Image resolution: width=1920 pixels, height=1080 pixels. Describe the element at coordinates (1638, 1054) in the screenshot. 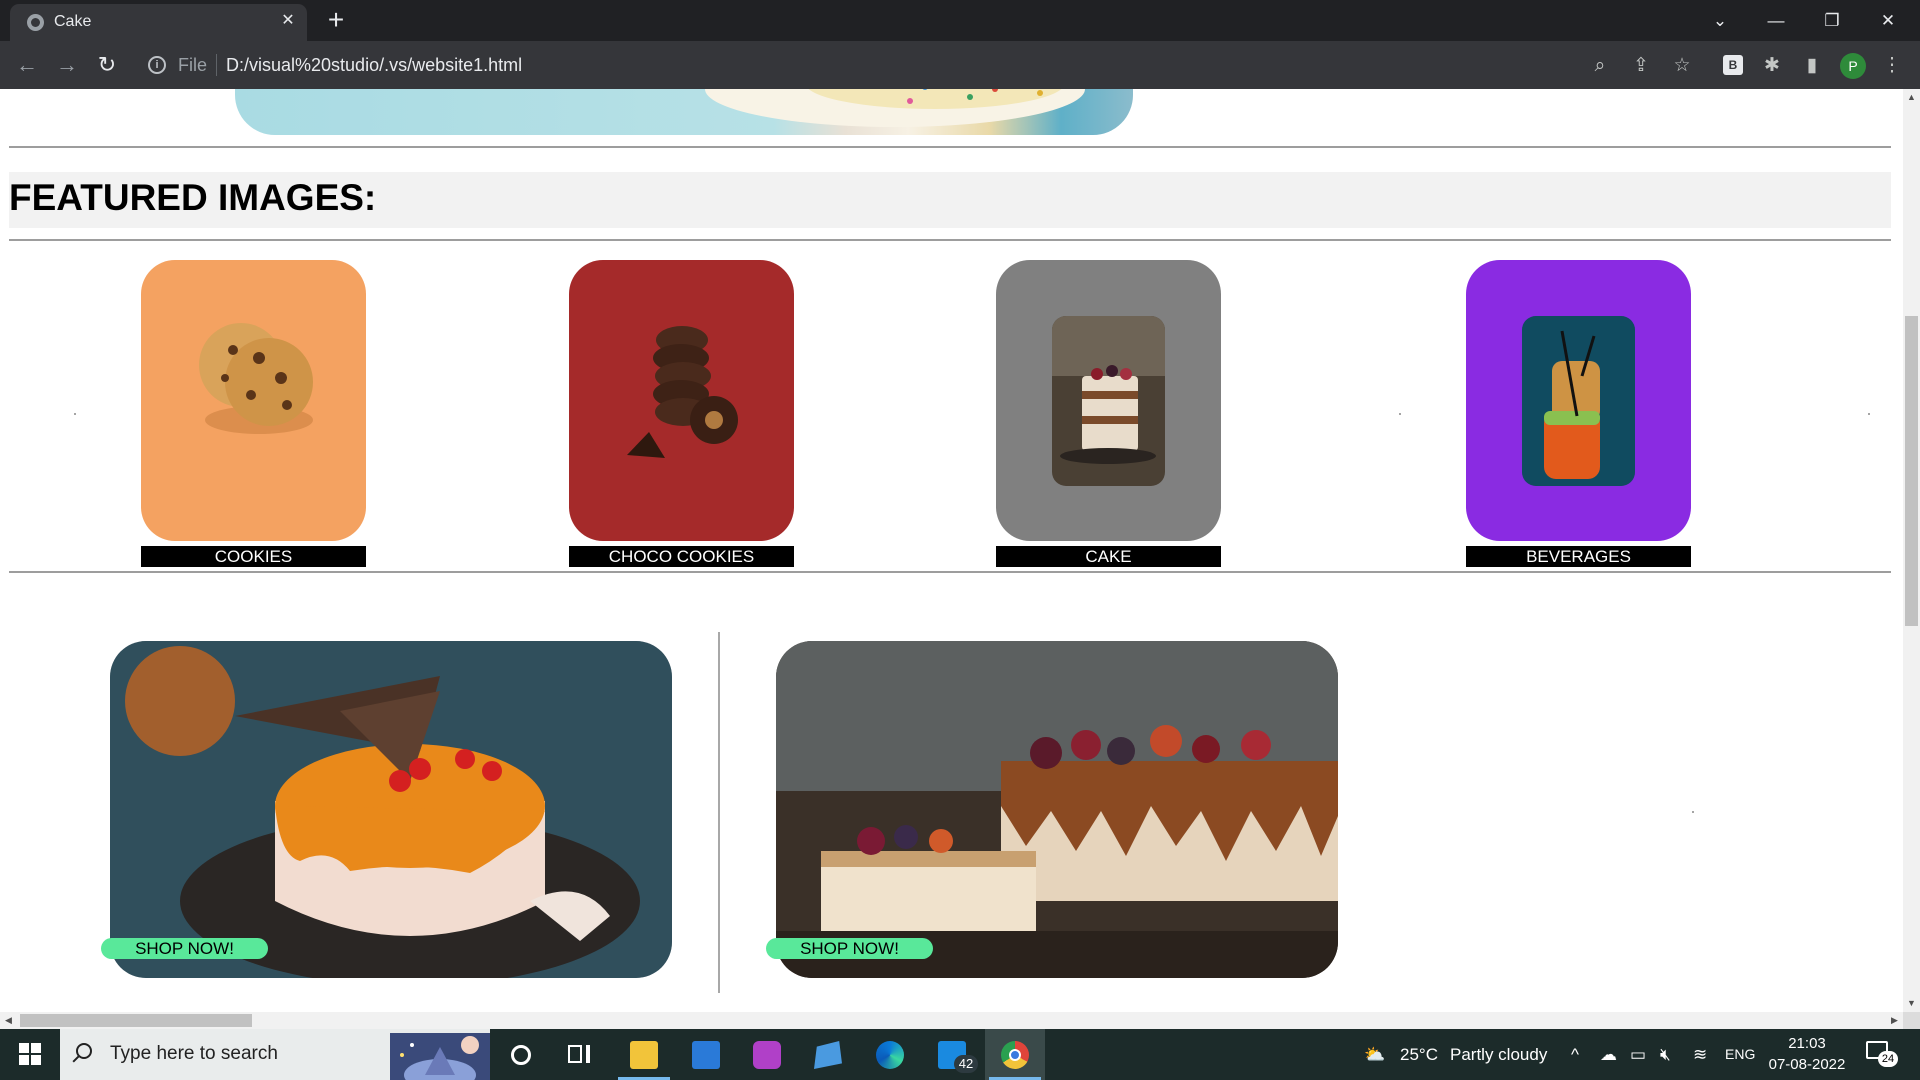

I see `battery-icon: ▭` at that location.